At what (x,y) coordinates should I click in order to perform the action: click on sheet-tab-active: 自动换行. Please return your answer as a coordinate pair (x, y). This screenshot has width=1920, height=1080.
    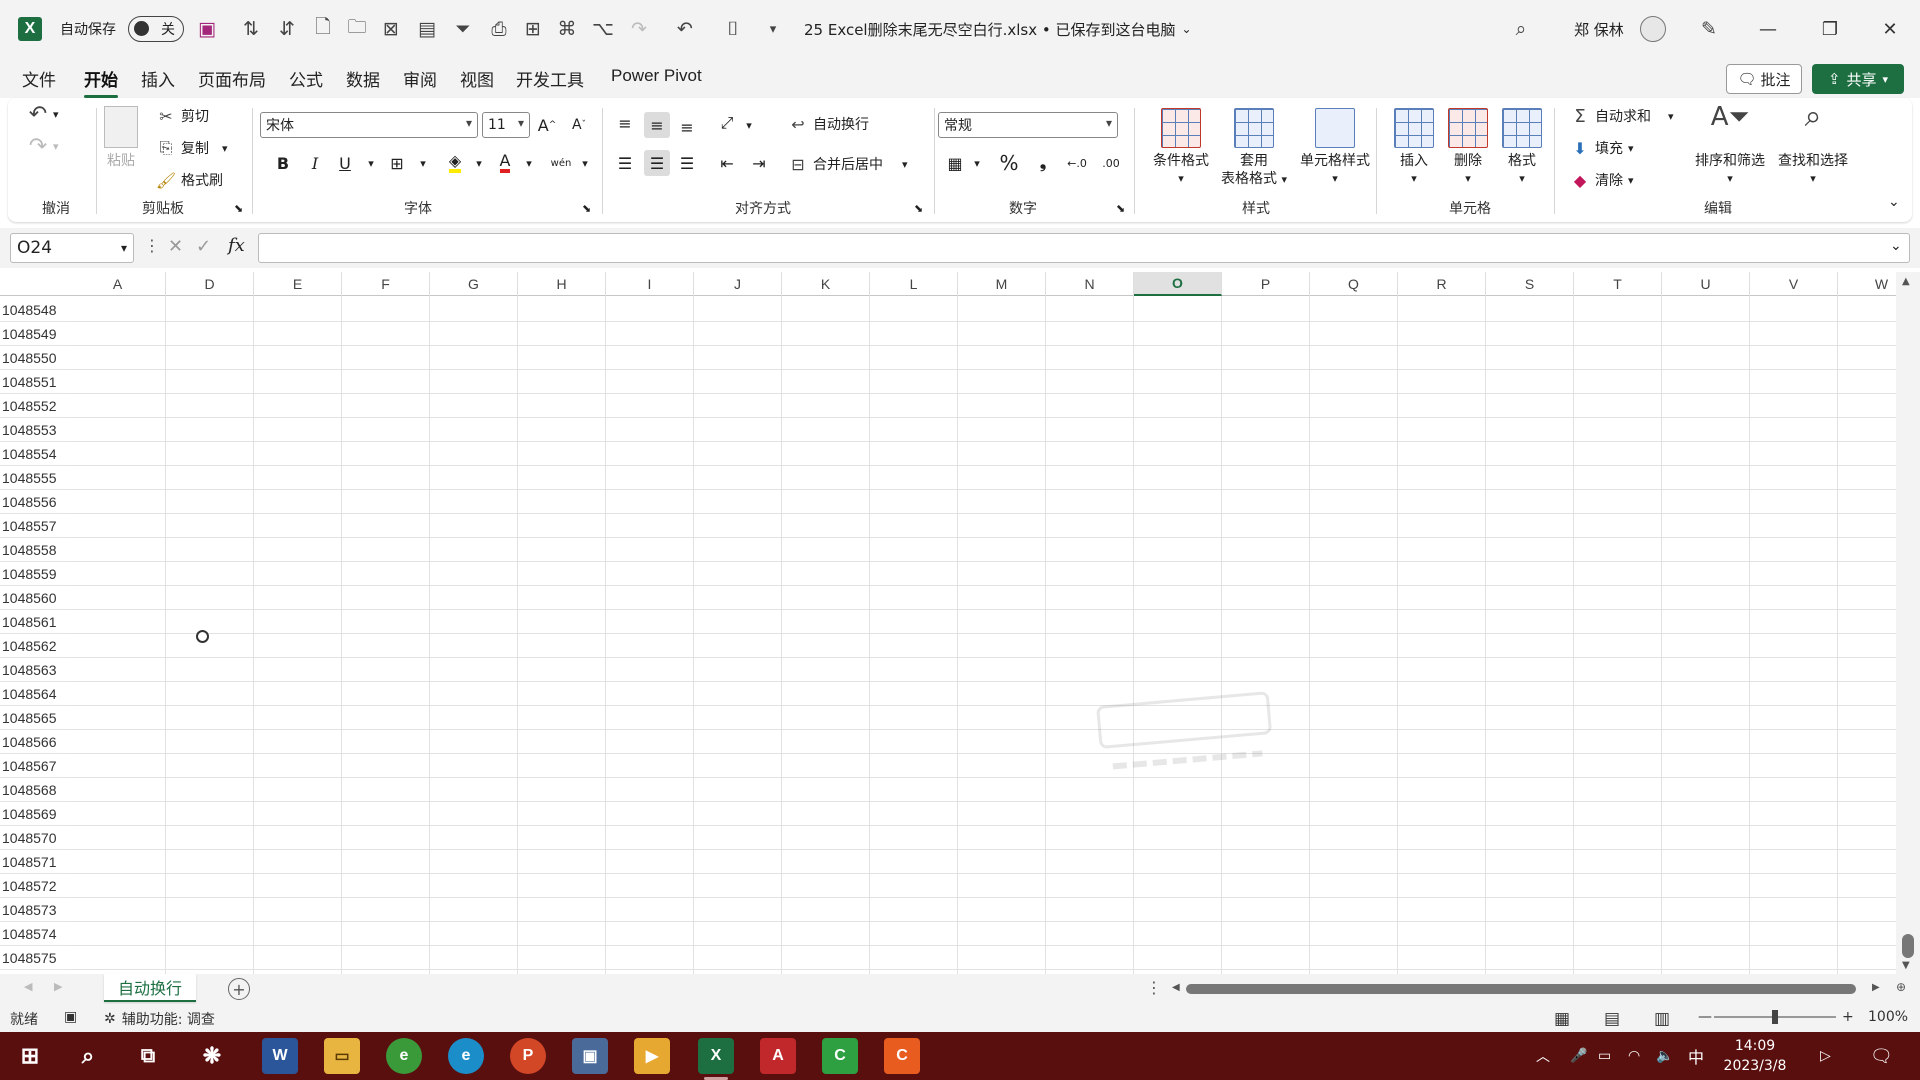
    Looking at the image, I should click on (150, 988).